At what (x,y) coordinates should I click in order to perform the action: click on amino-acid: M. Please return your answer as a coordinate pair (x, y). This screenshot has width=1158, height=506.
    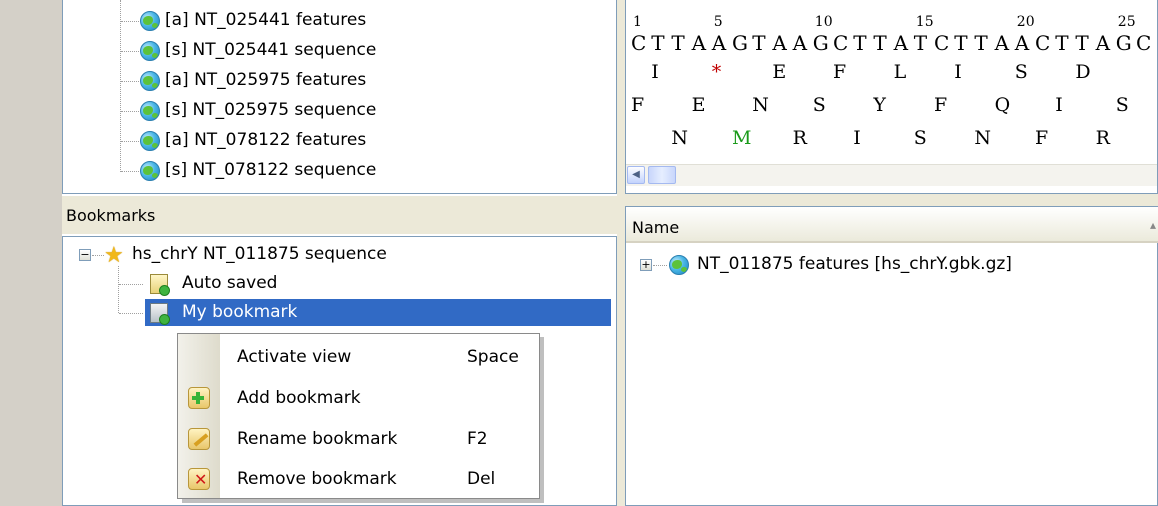
    Looking at the image, I should click on (742, 138).